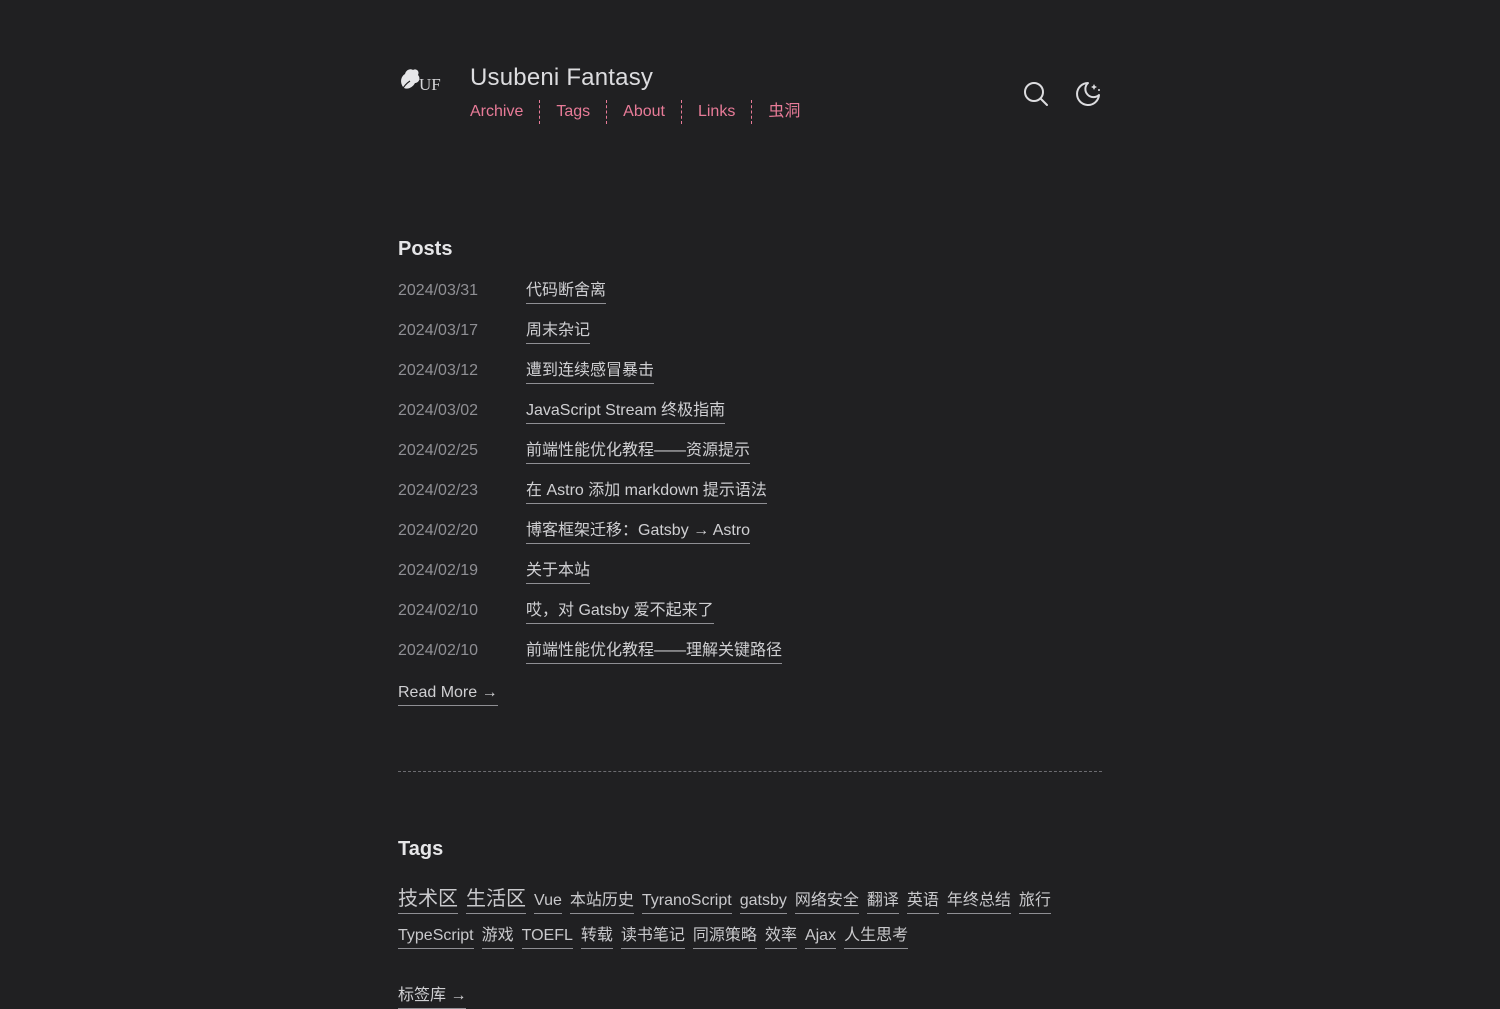  Describe the element at coordinates (820, 936) in the screenshot. I see `tag-link: Ajax` at that location.